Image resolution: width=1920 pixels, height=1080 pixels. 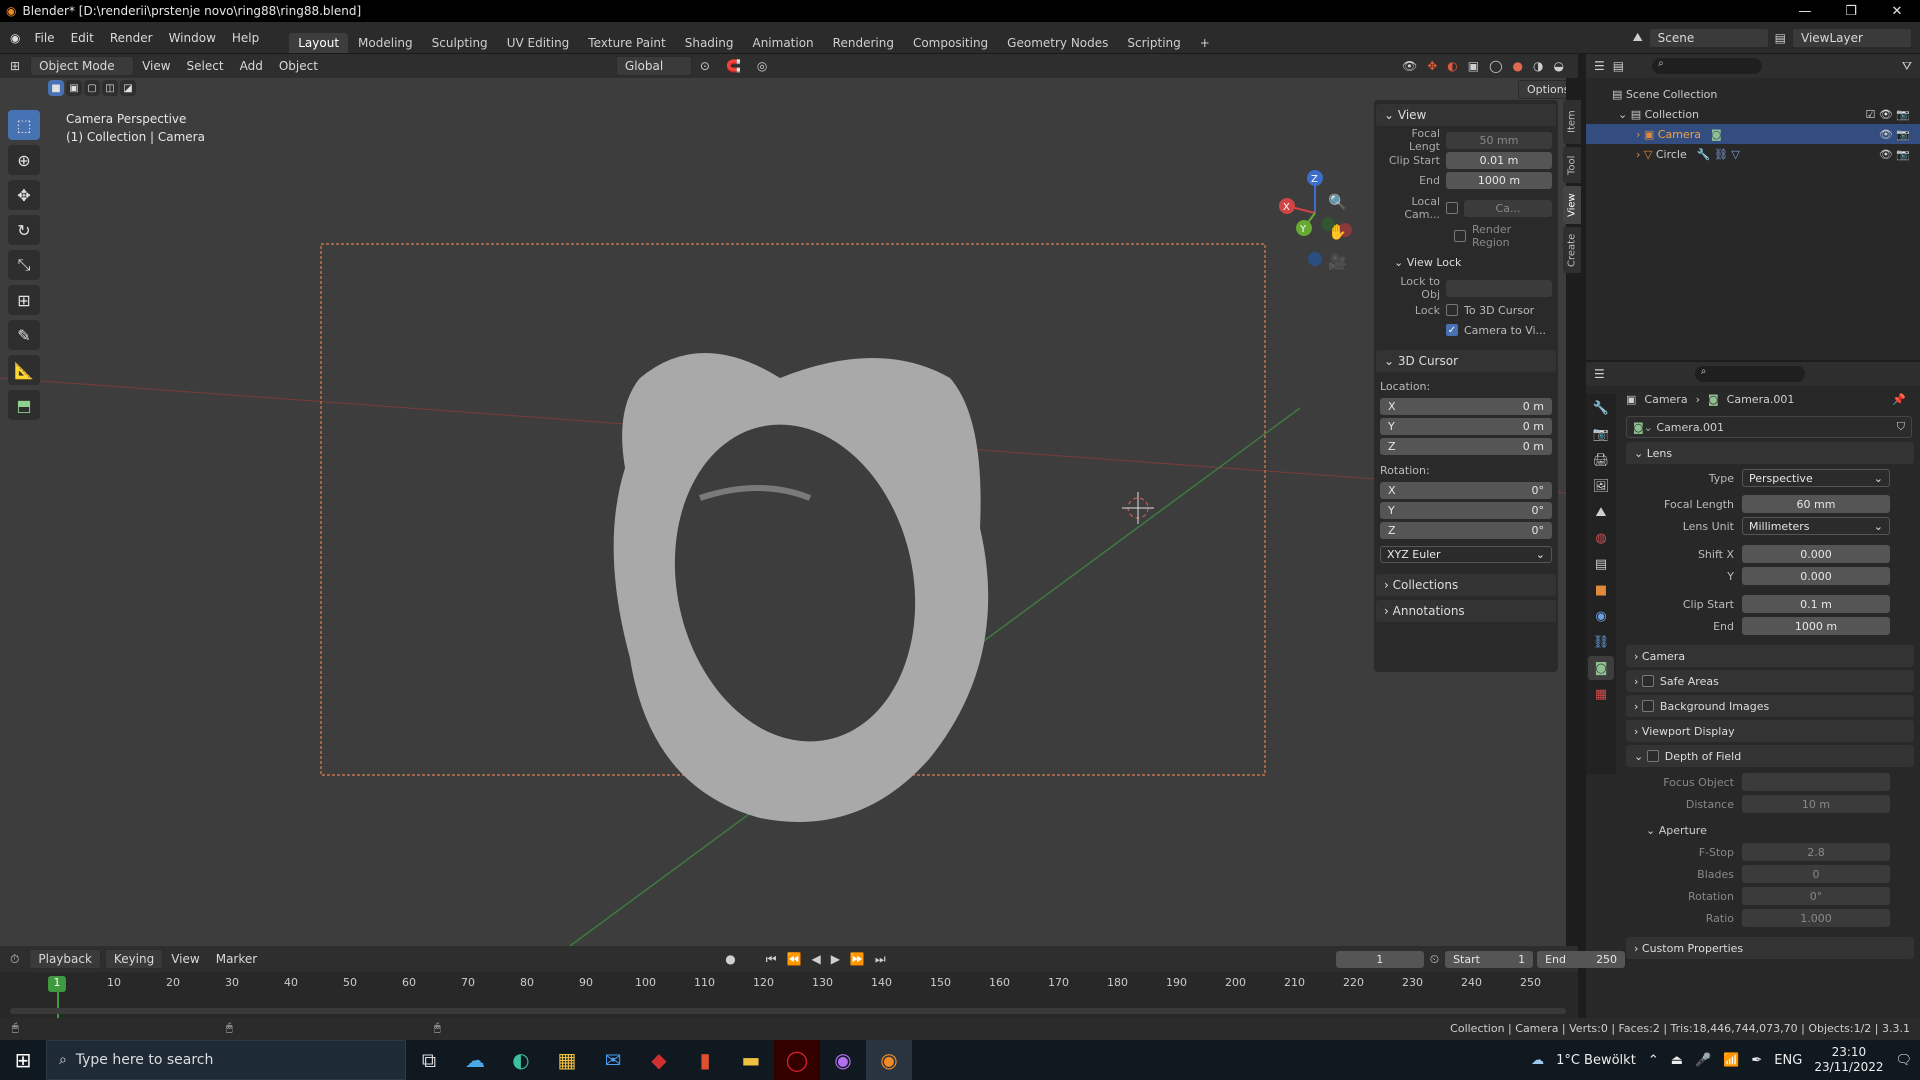 What do you see at coordinates (44, 38) in the screenshot?
I see `menu-file: File` at bounding box center [44, 38].